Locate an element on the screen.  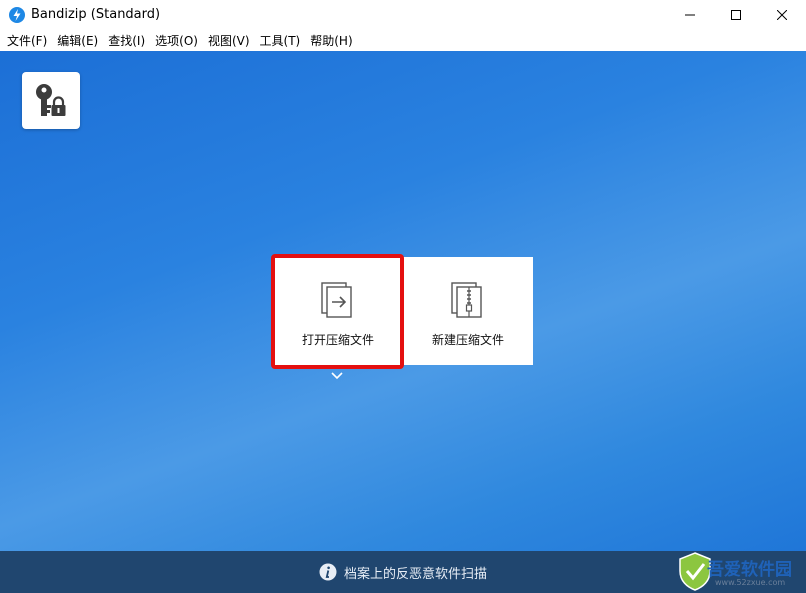
maximize-icon is located at coordinates (736, 15).